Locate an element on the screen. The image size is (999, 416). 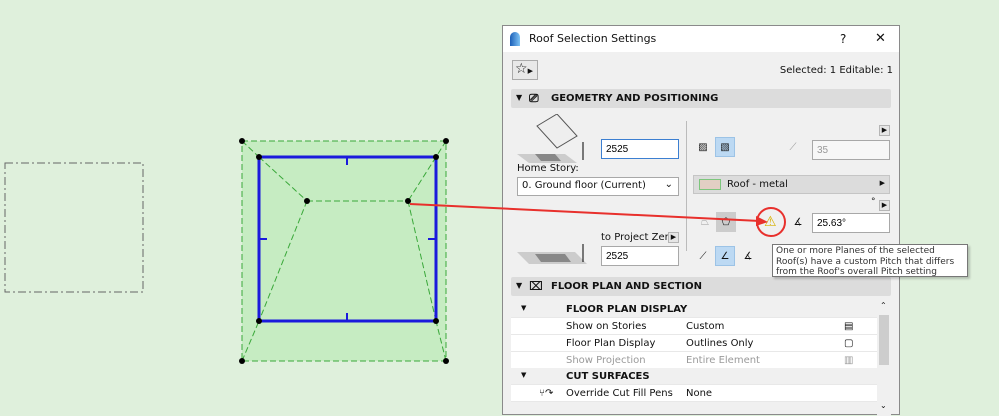
row-value: Outlines Only is located at coordinates (720, 343).